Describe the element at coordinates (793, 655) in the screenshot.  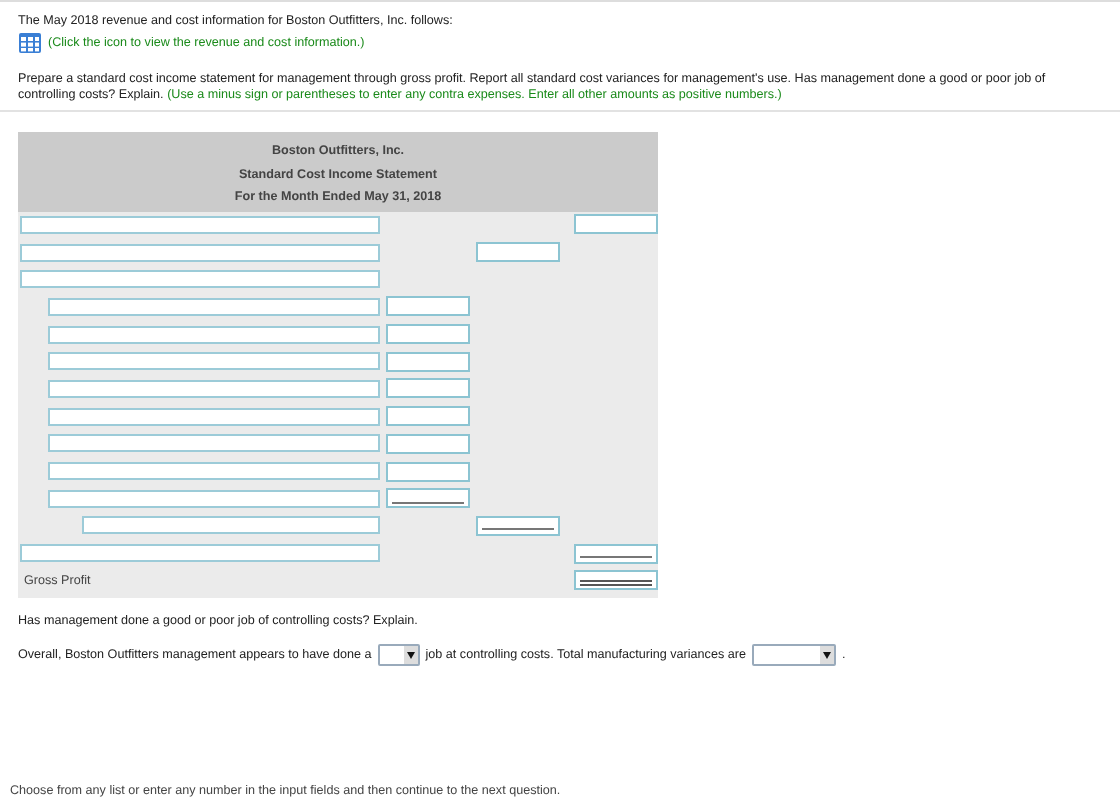
I see `variance-dropdown` at that location.